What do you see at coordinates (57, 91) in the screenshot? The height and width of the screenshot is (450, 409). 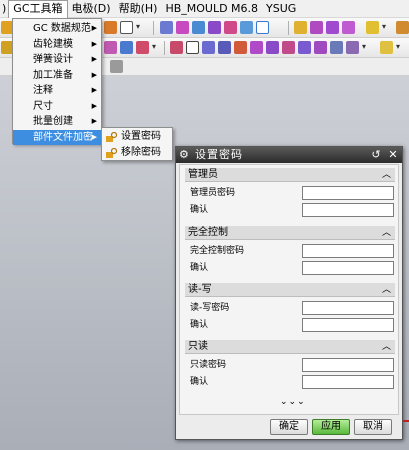 I see `menu-item-annotation: 注释 ▶` at bounding box center [57, 91].